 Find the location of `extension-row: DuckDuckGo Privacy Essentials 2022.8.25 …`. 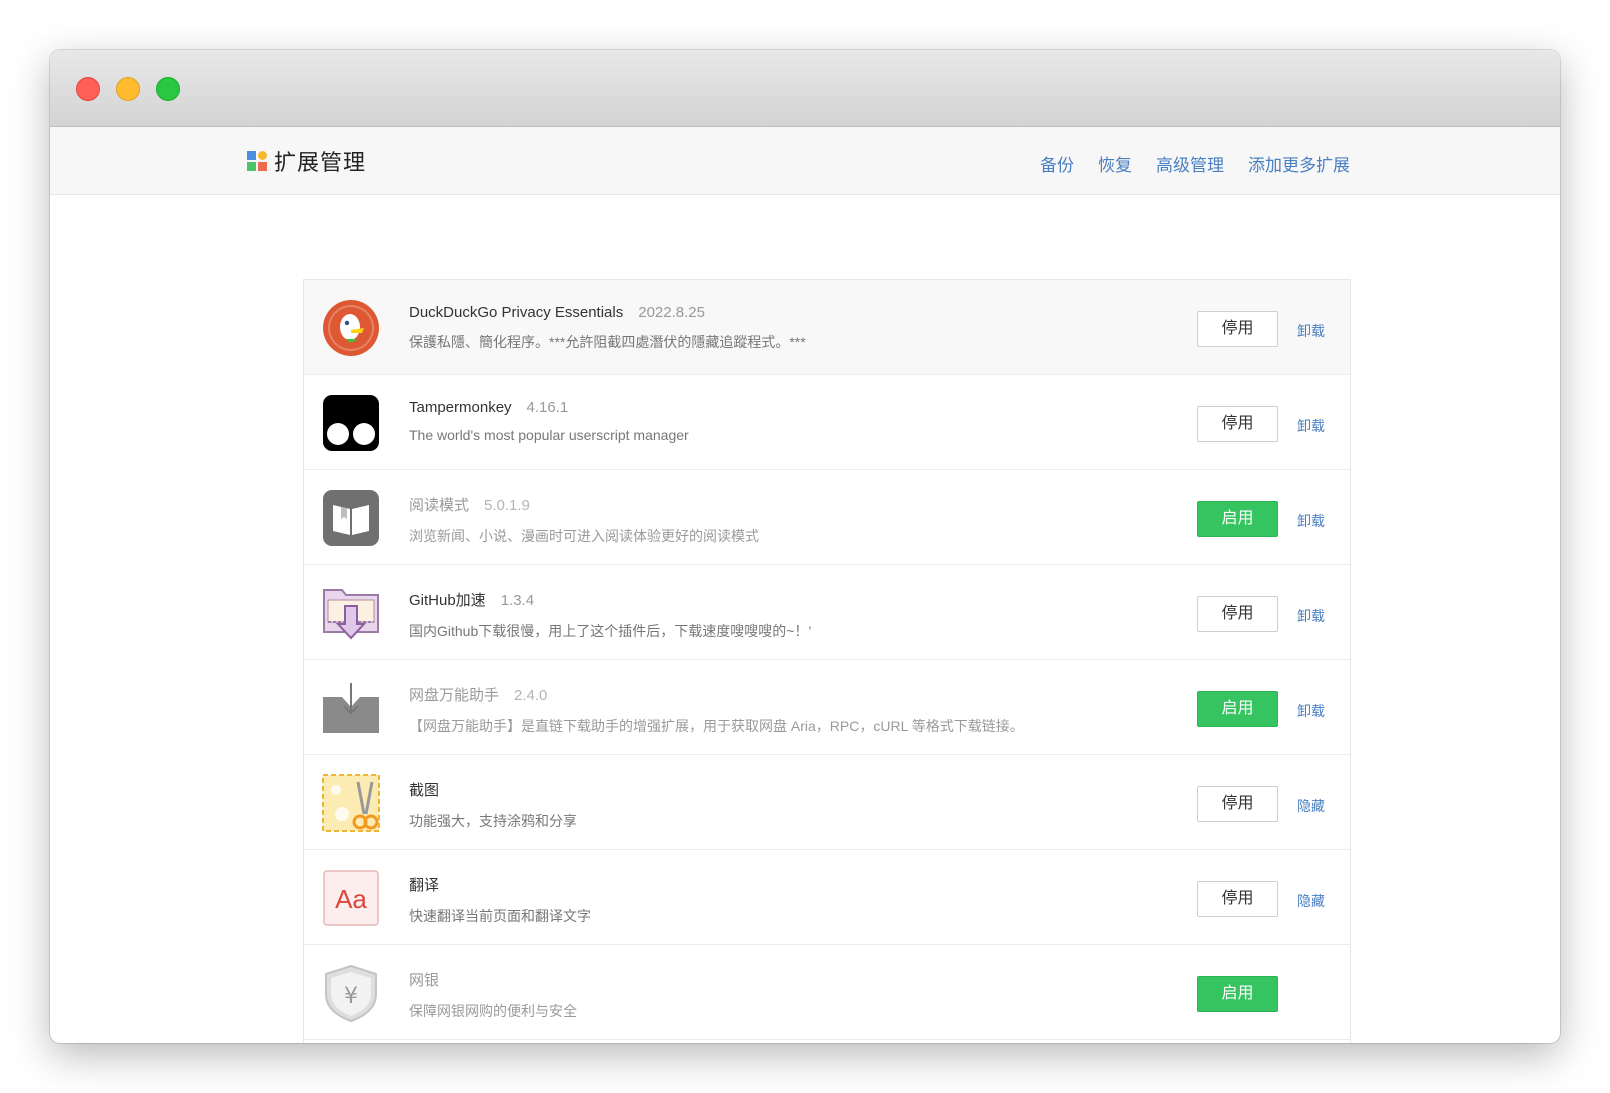

extension-row: DuckDuckGo Privacy Essentials 2022.8.25 … is located at coordinates (827, 327).